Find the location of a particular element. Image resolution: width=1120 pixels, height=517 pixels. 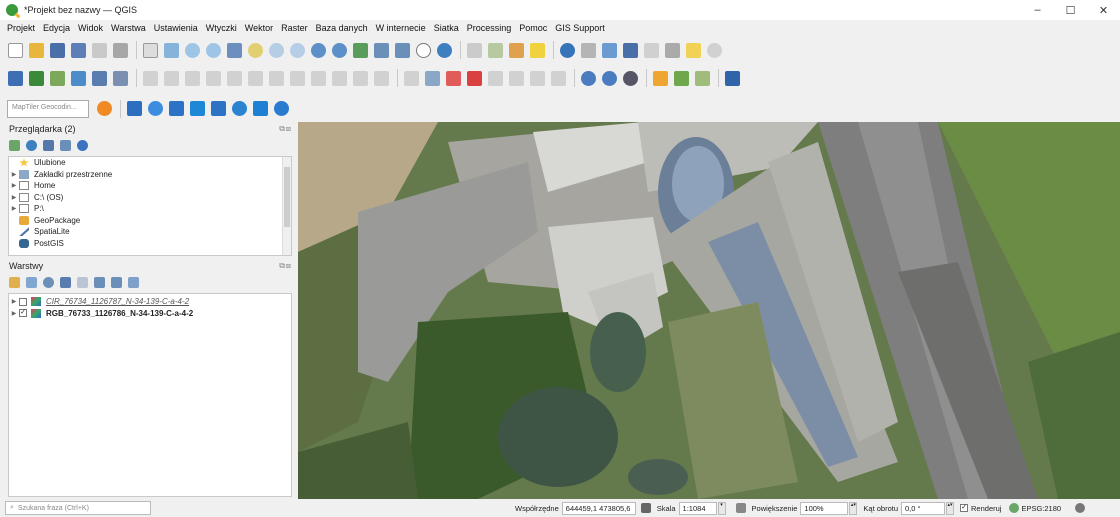

plugin-grid-square-icon is located at coordinates (134, 108).